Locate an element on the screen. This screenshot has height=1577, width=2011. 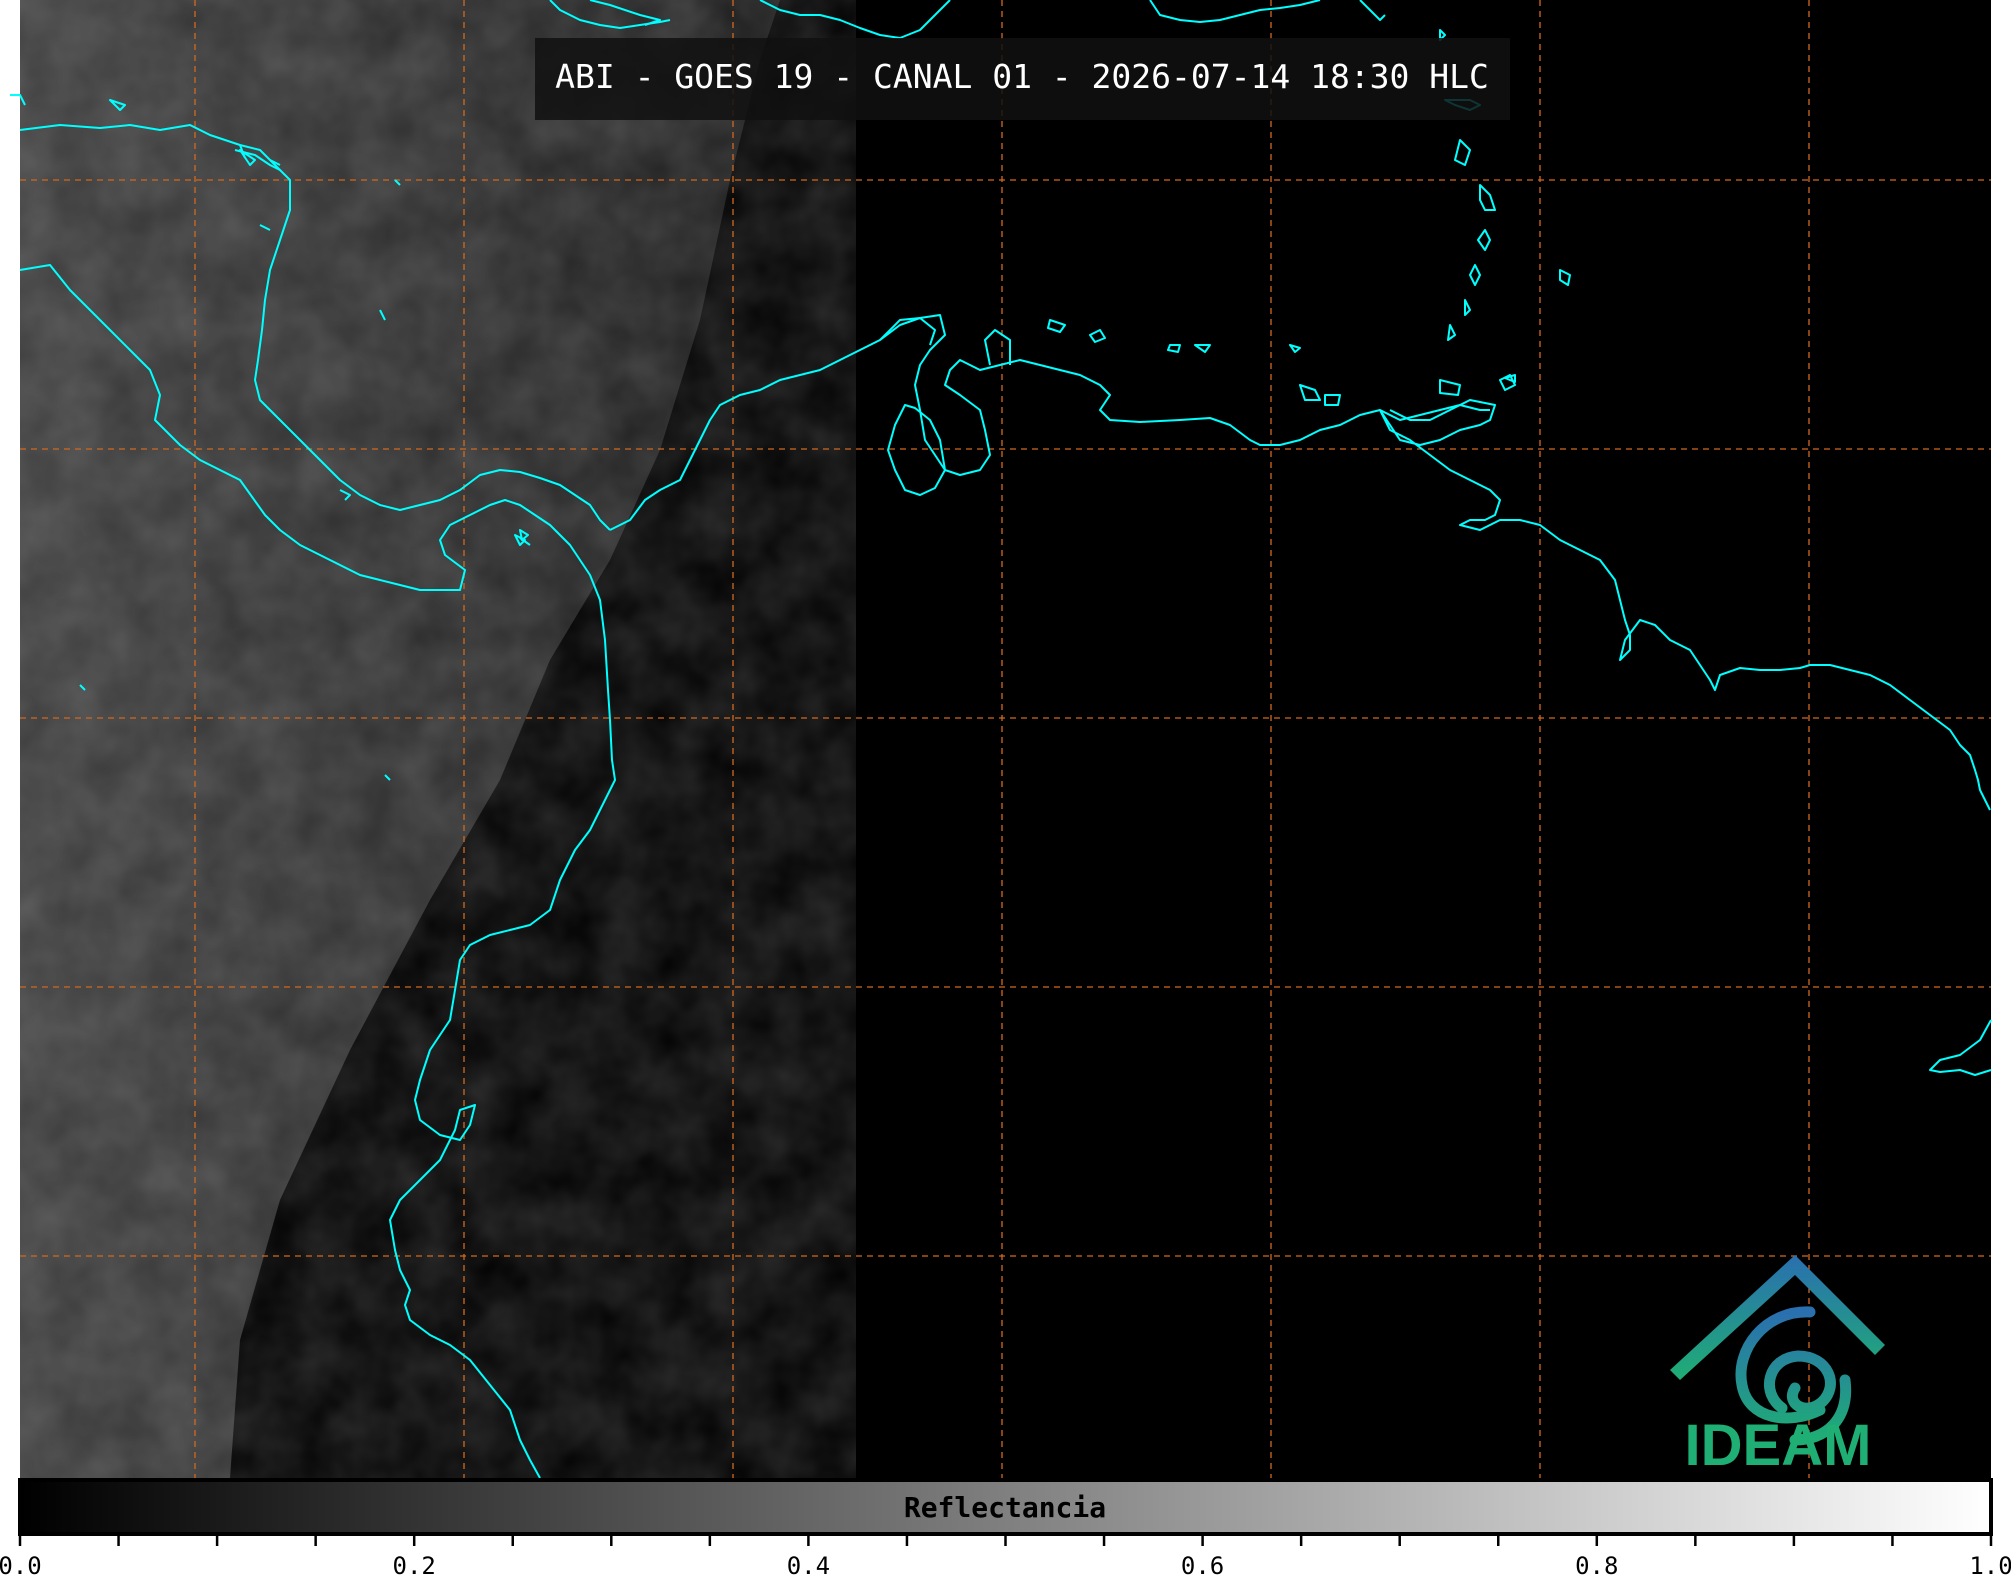
colorbar-tick-label: 0.4 is located at coordinates (808, 1564).